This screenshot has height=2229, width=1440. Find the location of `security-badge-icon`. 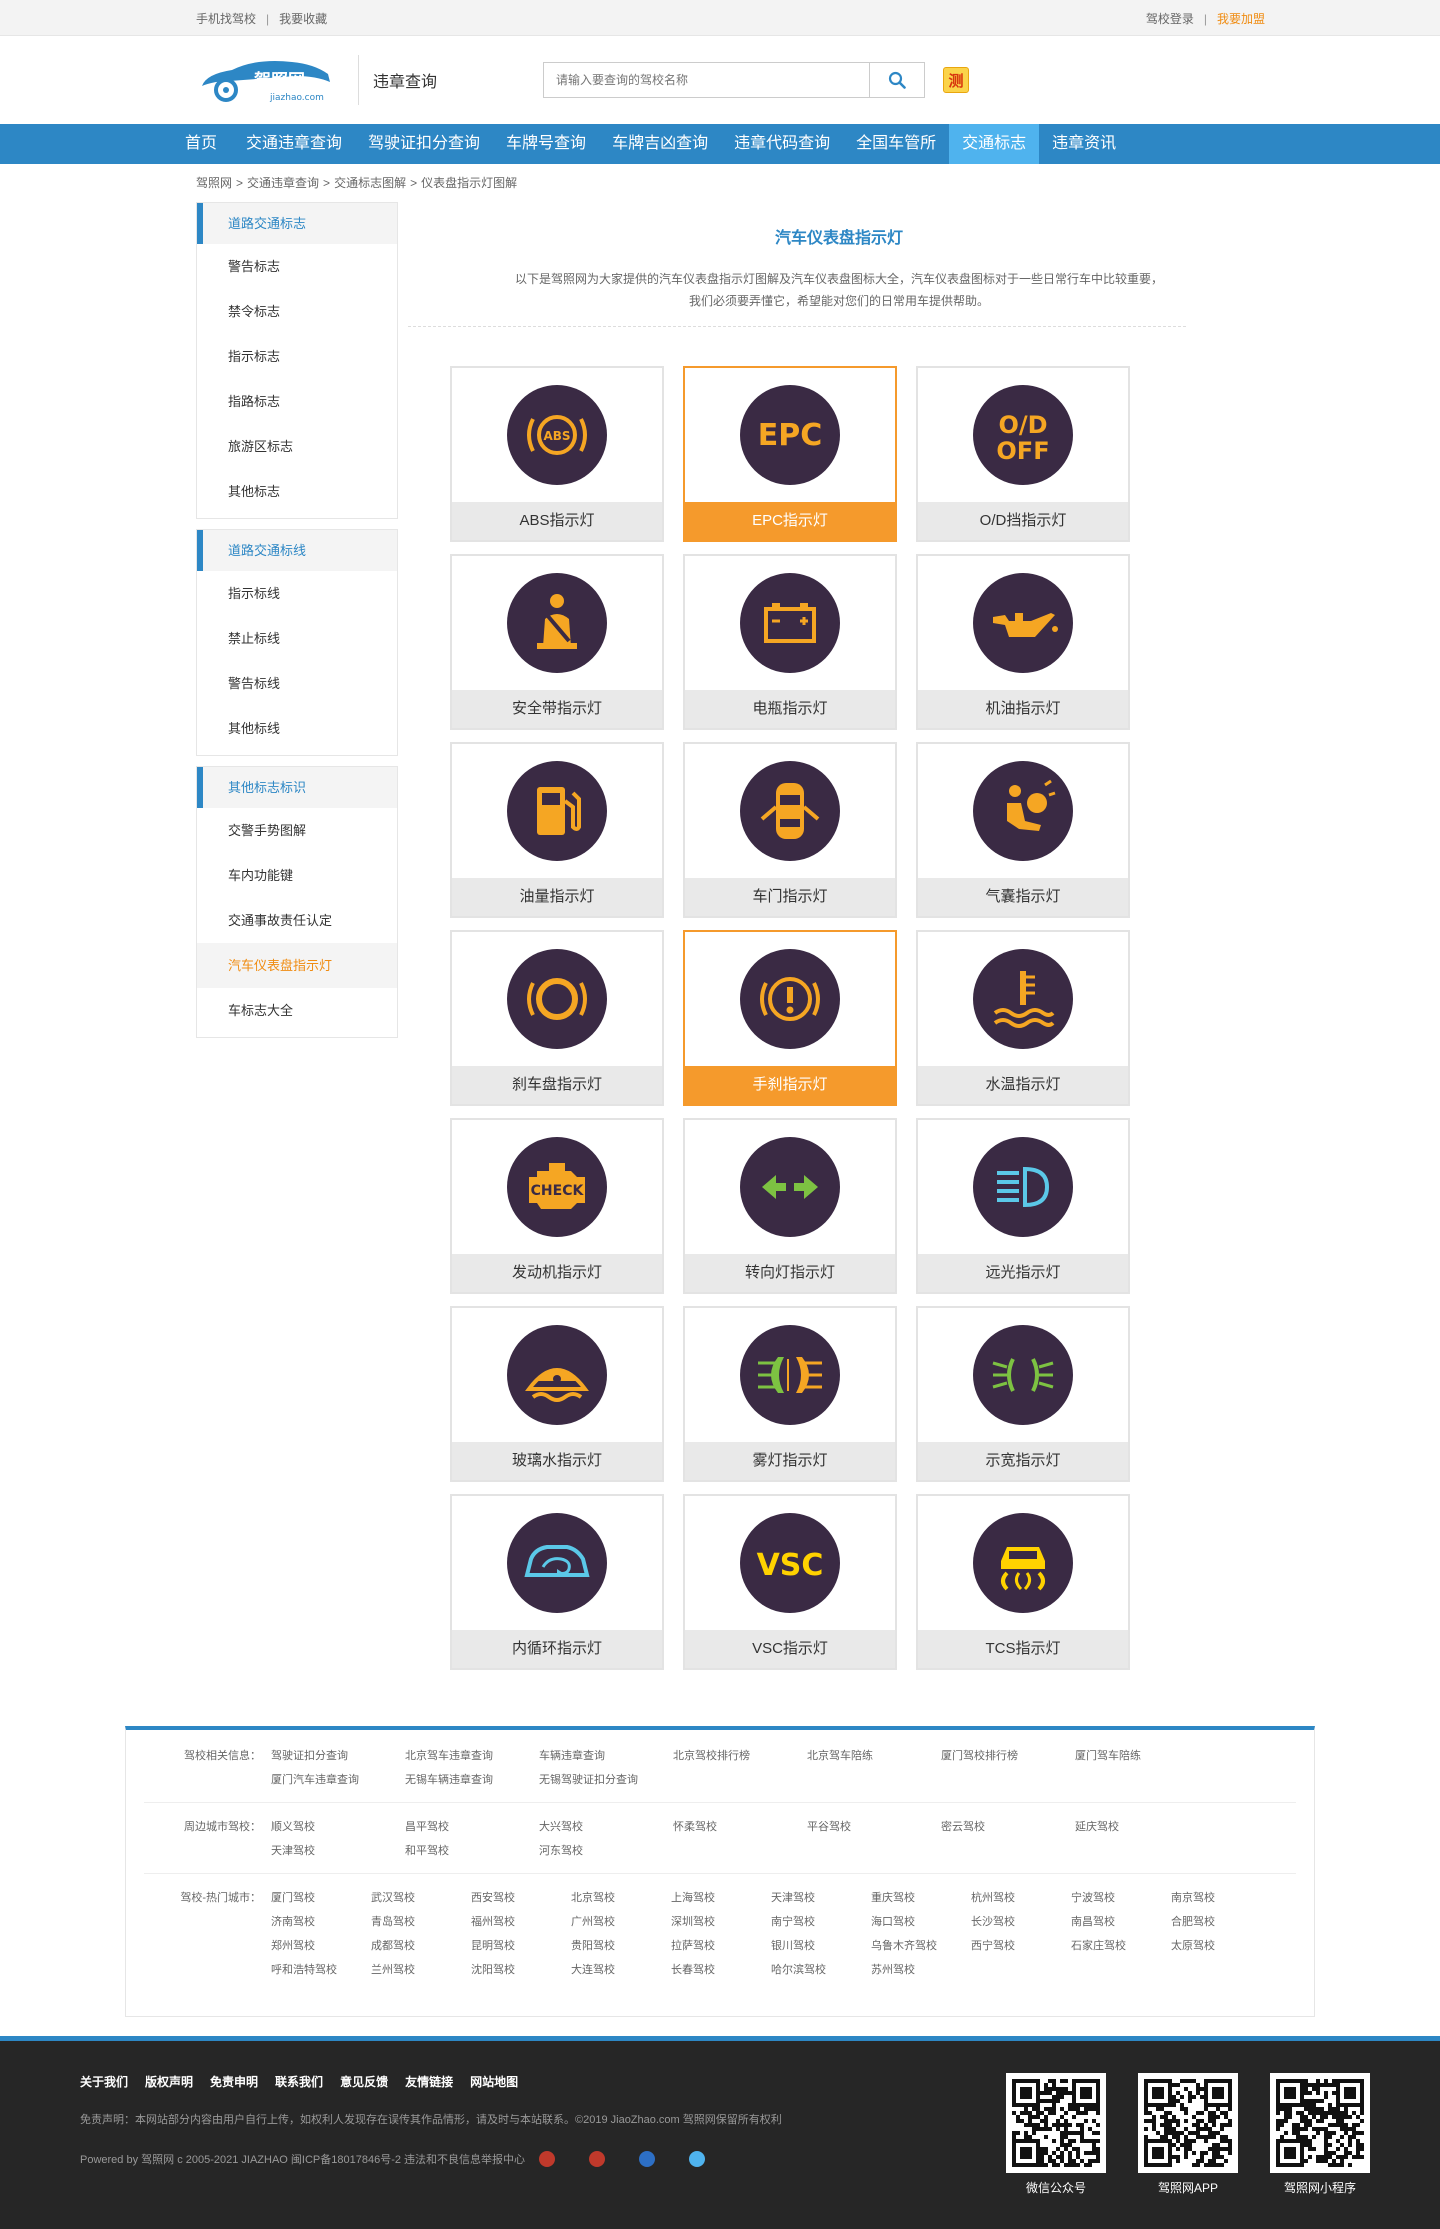

security-badge-icon is located at coordinates (697, 2159).